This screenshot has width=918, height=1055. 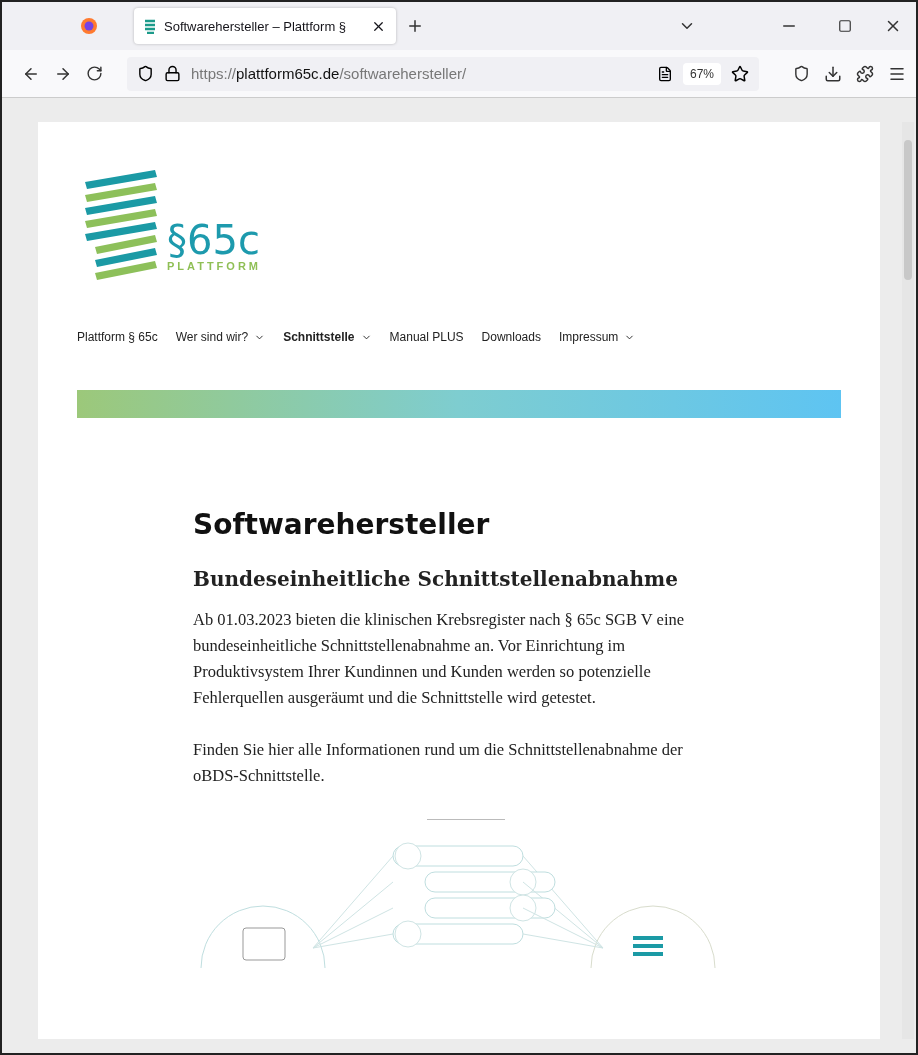 I want to click on scrollbar-thumb, so click(x=908, y=210).